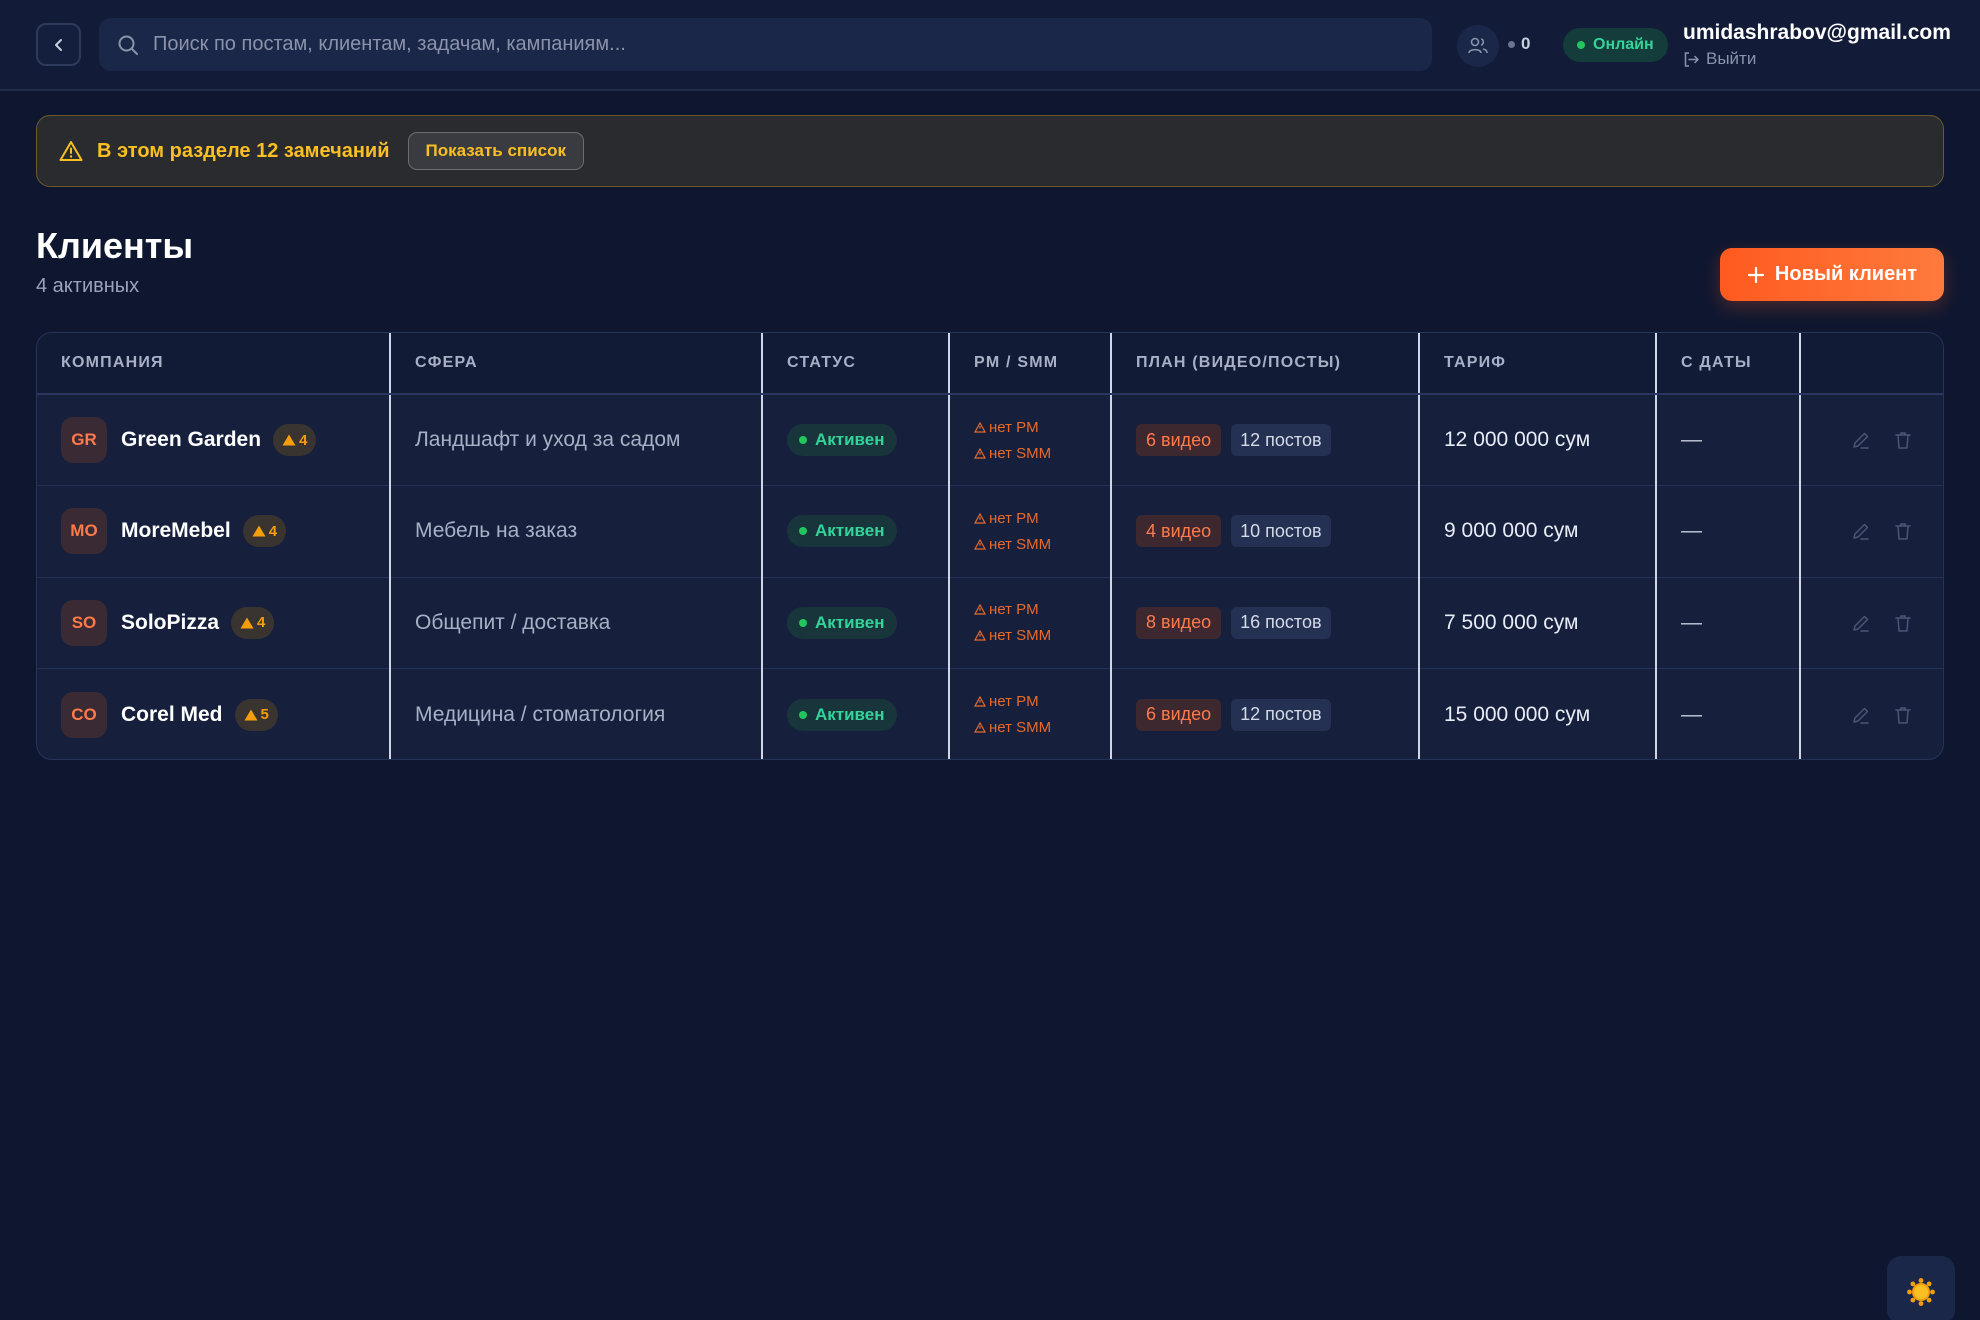 Image resolution: width=1980 pixels, height=1320 pixels. I want to click on pm-label: нет PM, so click(1014, 610).